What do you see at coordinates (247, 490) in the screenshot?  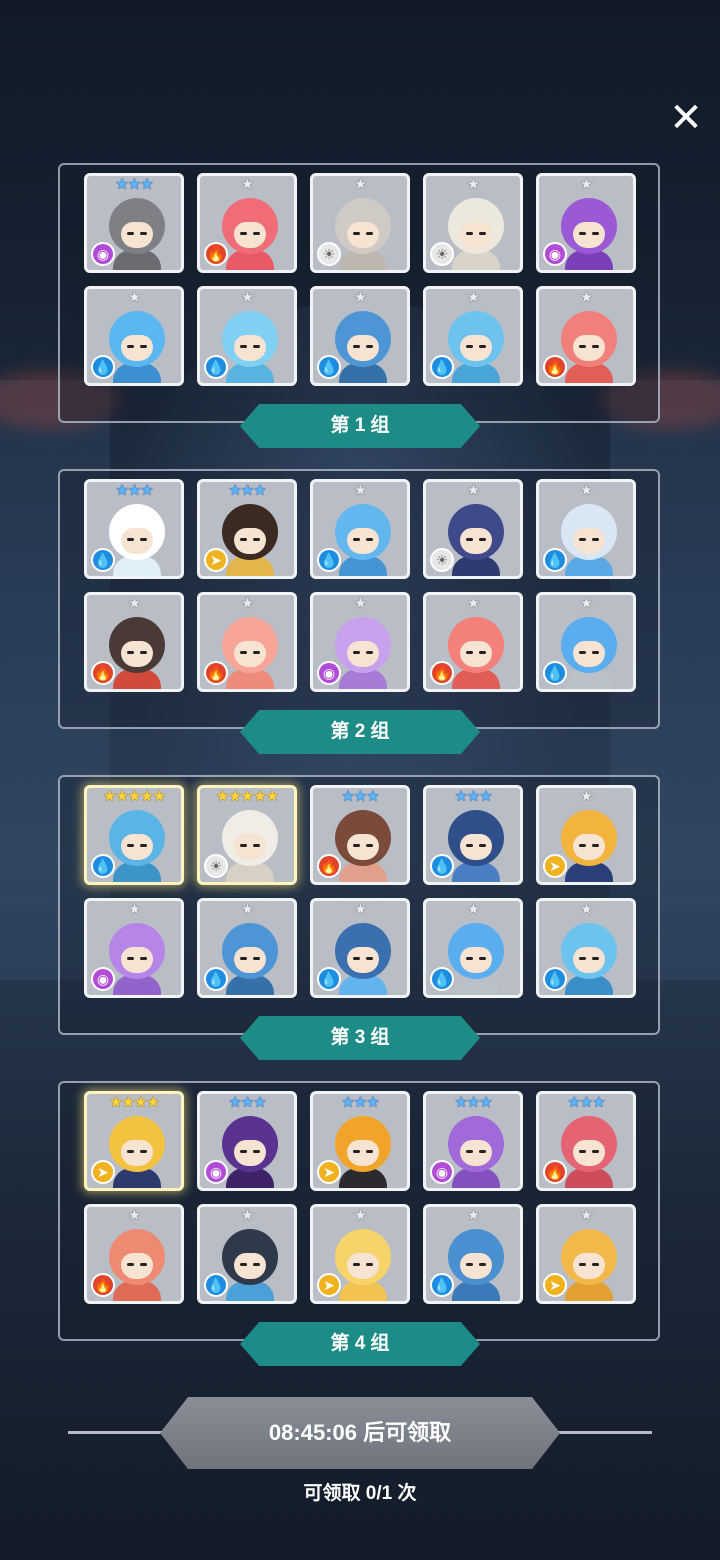 I see `star-rating: ★★★` at bounding box center [247, 490].